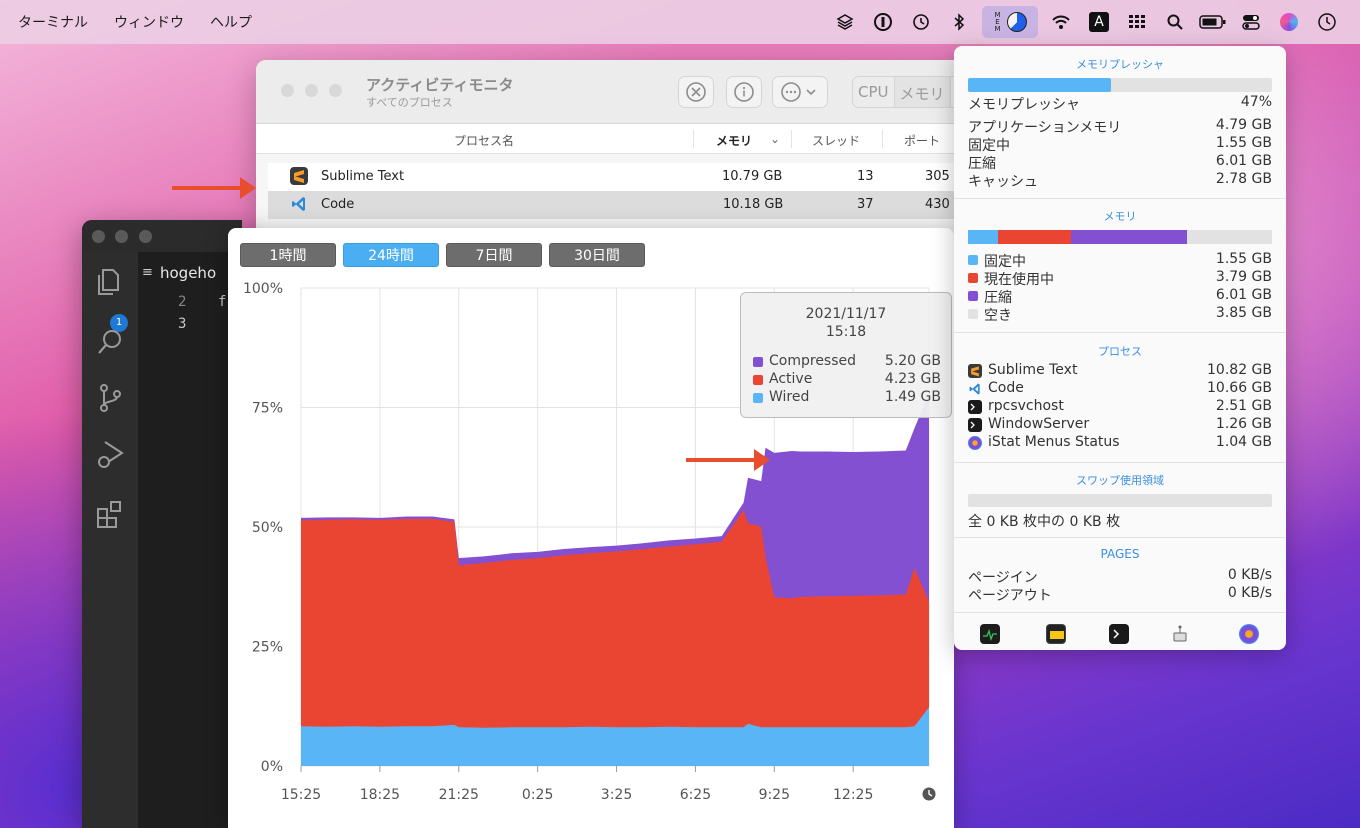 The image size is (1360, 828). What do you see at coordinates (484, 140) in the screenshot?
I see `column-process-name: プロセス名` at bounding box center [484, 140].